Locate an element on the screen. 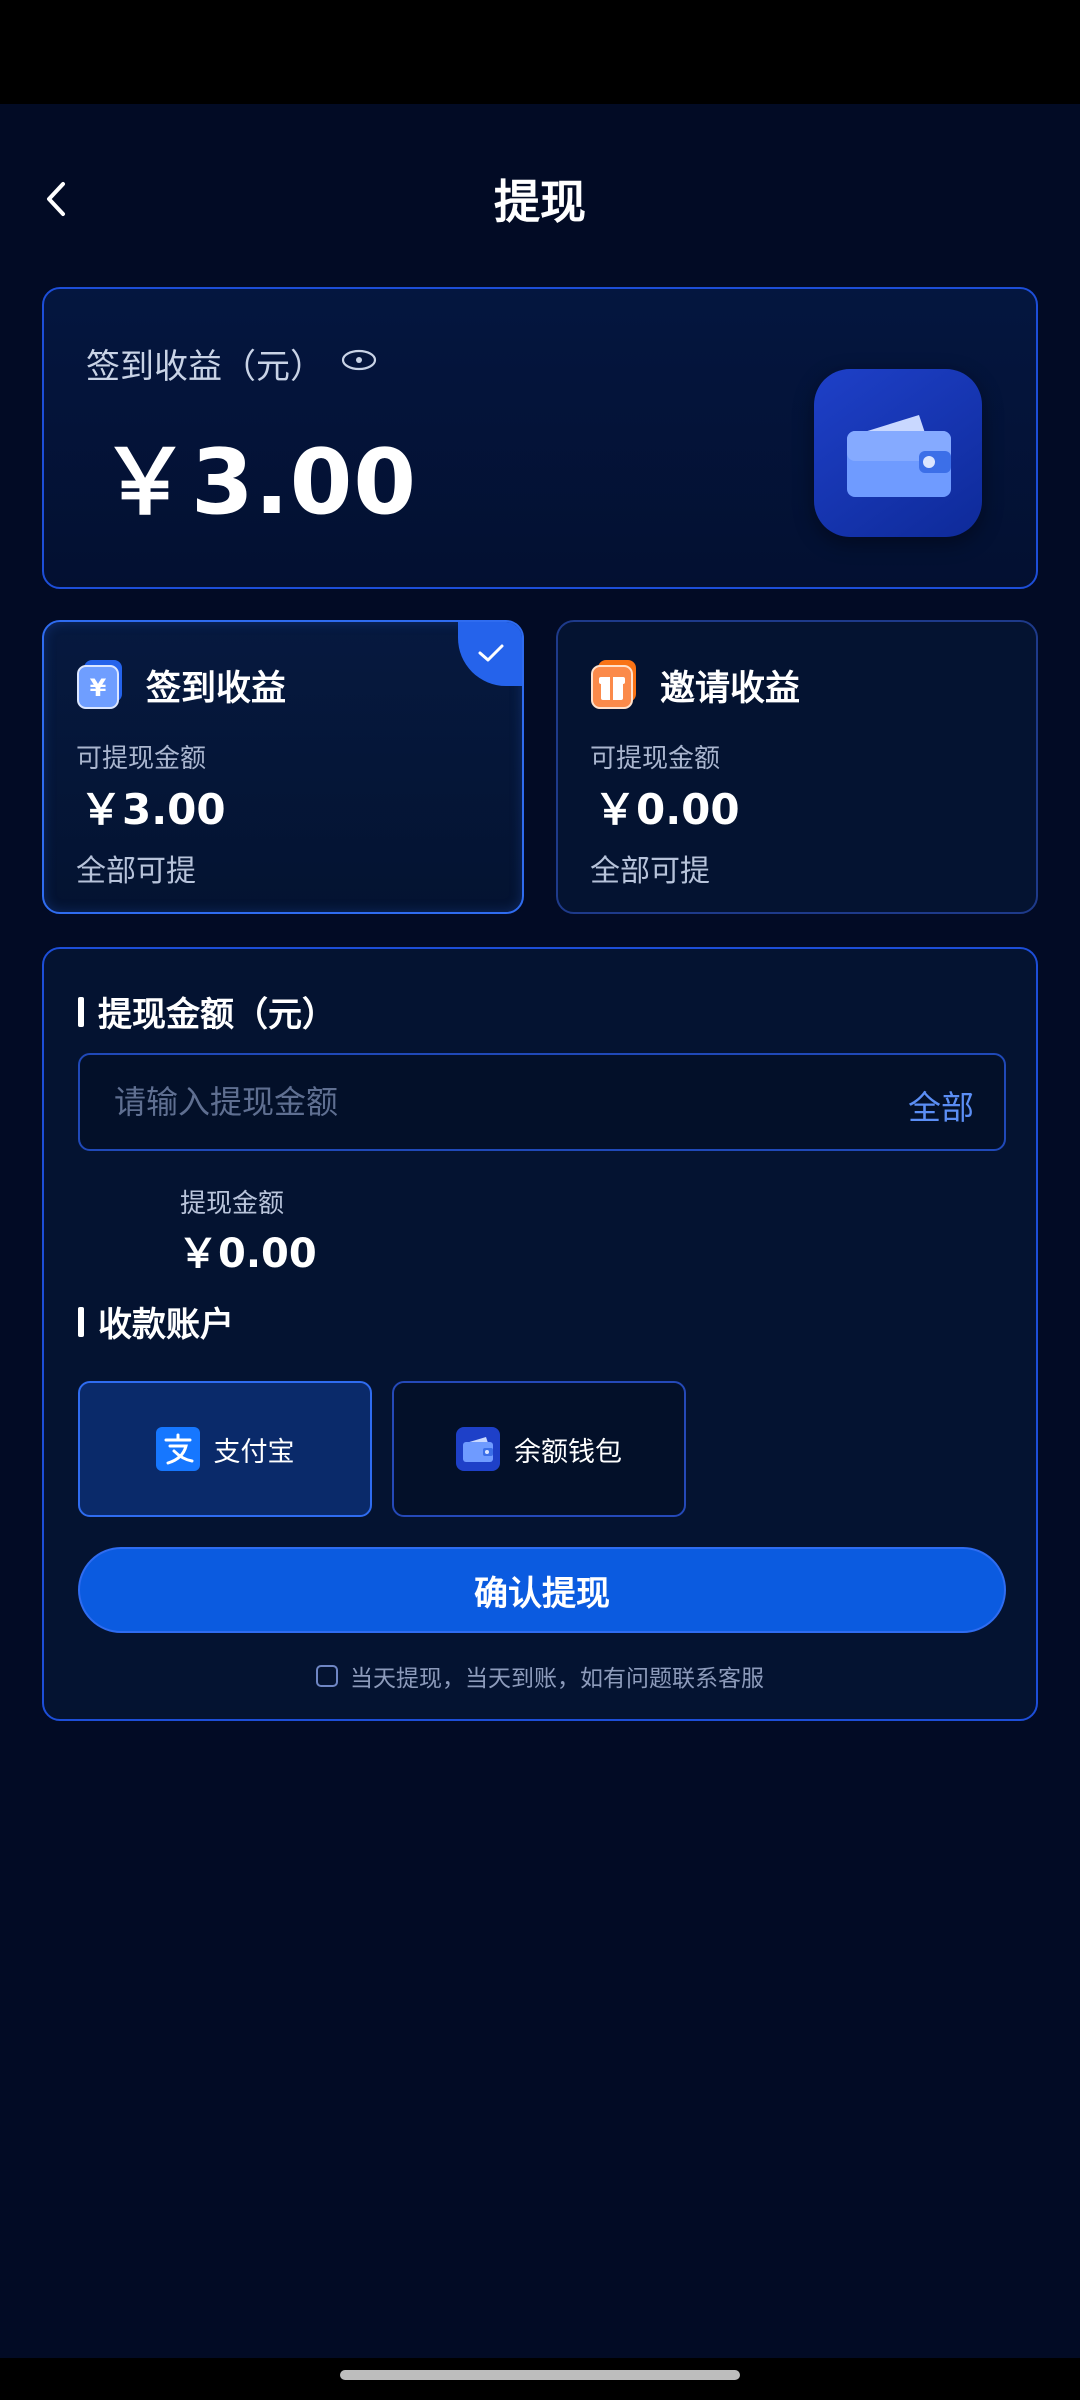 The height and width of the screenshot is (2400, 1080). selected-badge is located at coordinates (490, 654).